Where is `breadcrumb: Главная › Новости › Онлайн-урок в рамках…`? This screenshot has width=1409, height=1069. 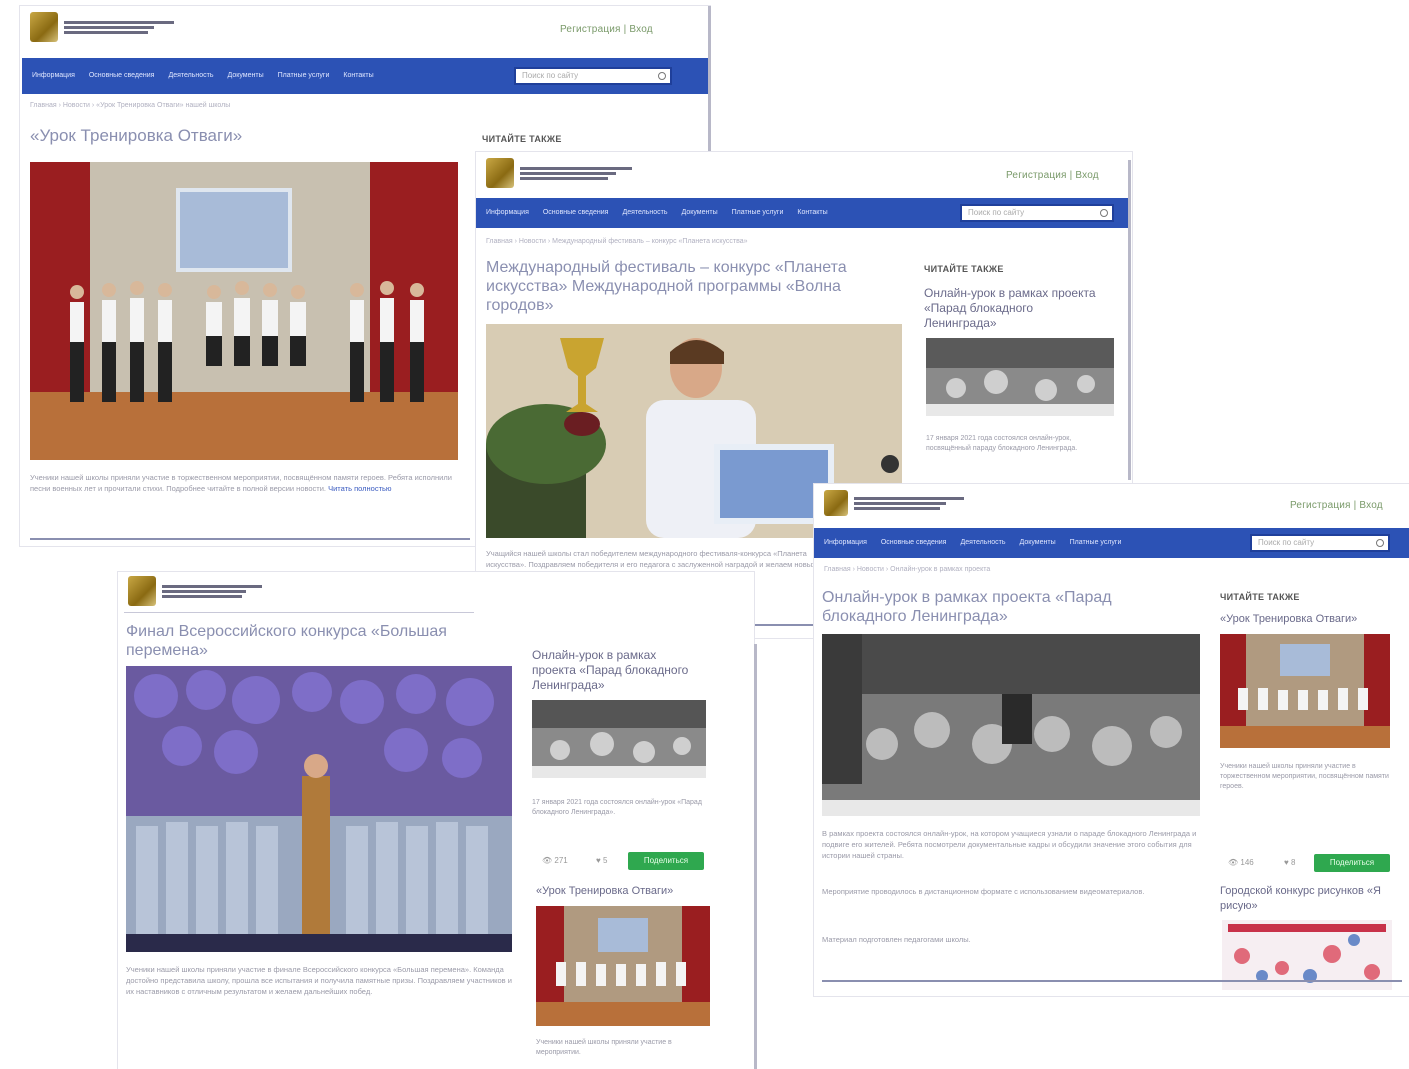 breadcrumb: Главная › Новости › Онлайн-урок в рамках… is located at coordinates (907, 569).